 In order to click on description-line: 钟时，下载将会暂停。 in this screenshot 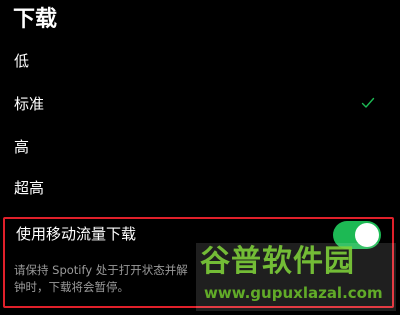, I will do `click(71, 287)`.